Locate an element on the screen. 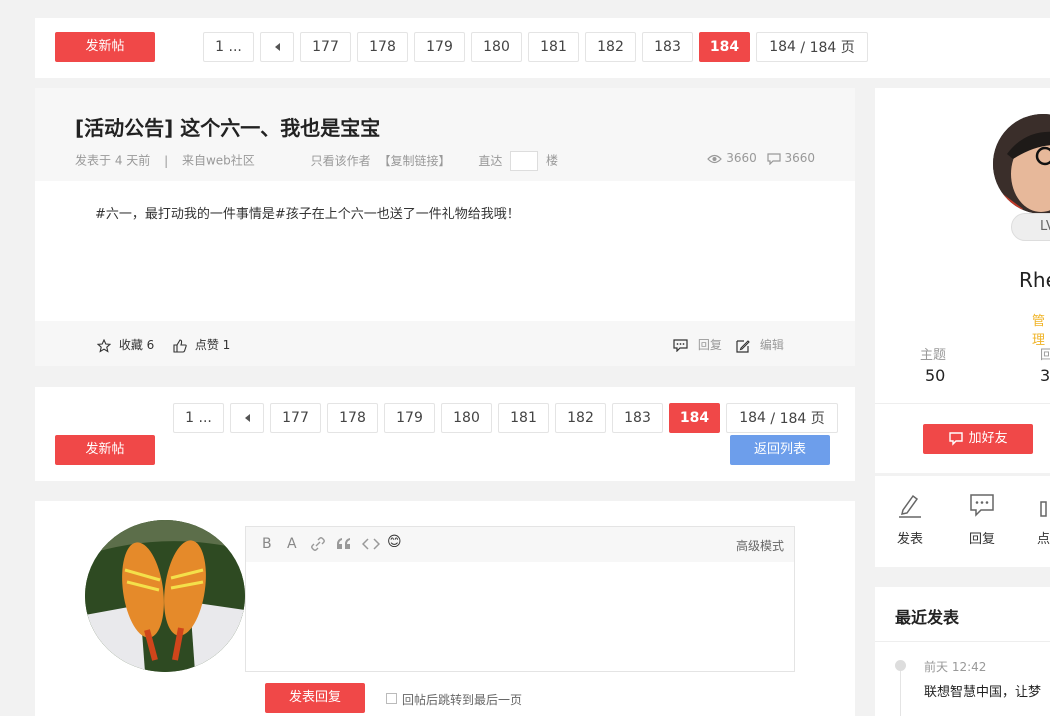  stat-topics-label: 主题 is located at coordinates (933, 355).